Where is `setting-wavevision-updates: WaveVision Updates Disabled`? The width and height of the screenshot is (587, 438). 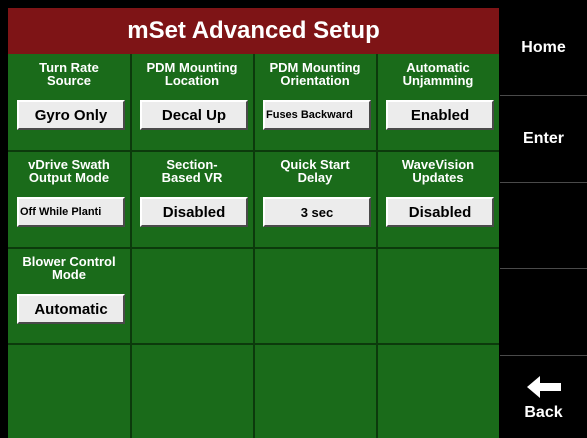 setting-wavevision-updates: WaveVision Updates Disabled is located at coordinates (438, 199).